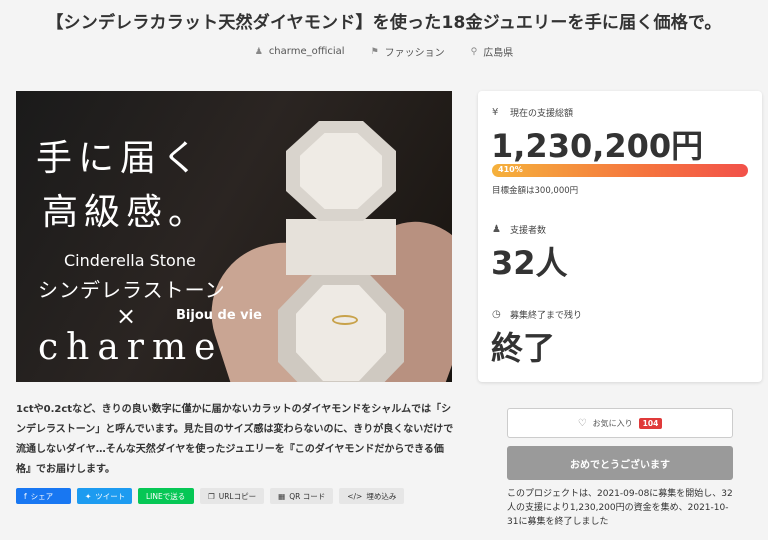  I want to click on ring, so click(345, 320).